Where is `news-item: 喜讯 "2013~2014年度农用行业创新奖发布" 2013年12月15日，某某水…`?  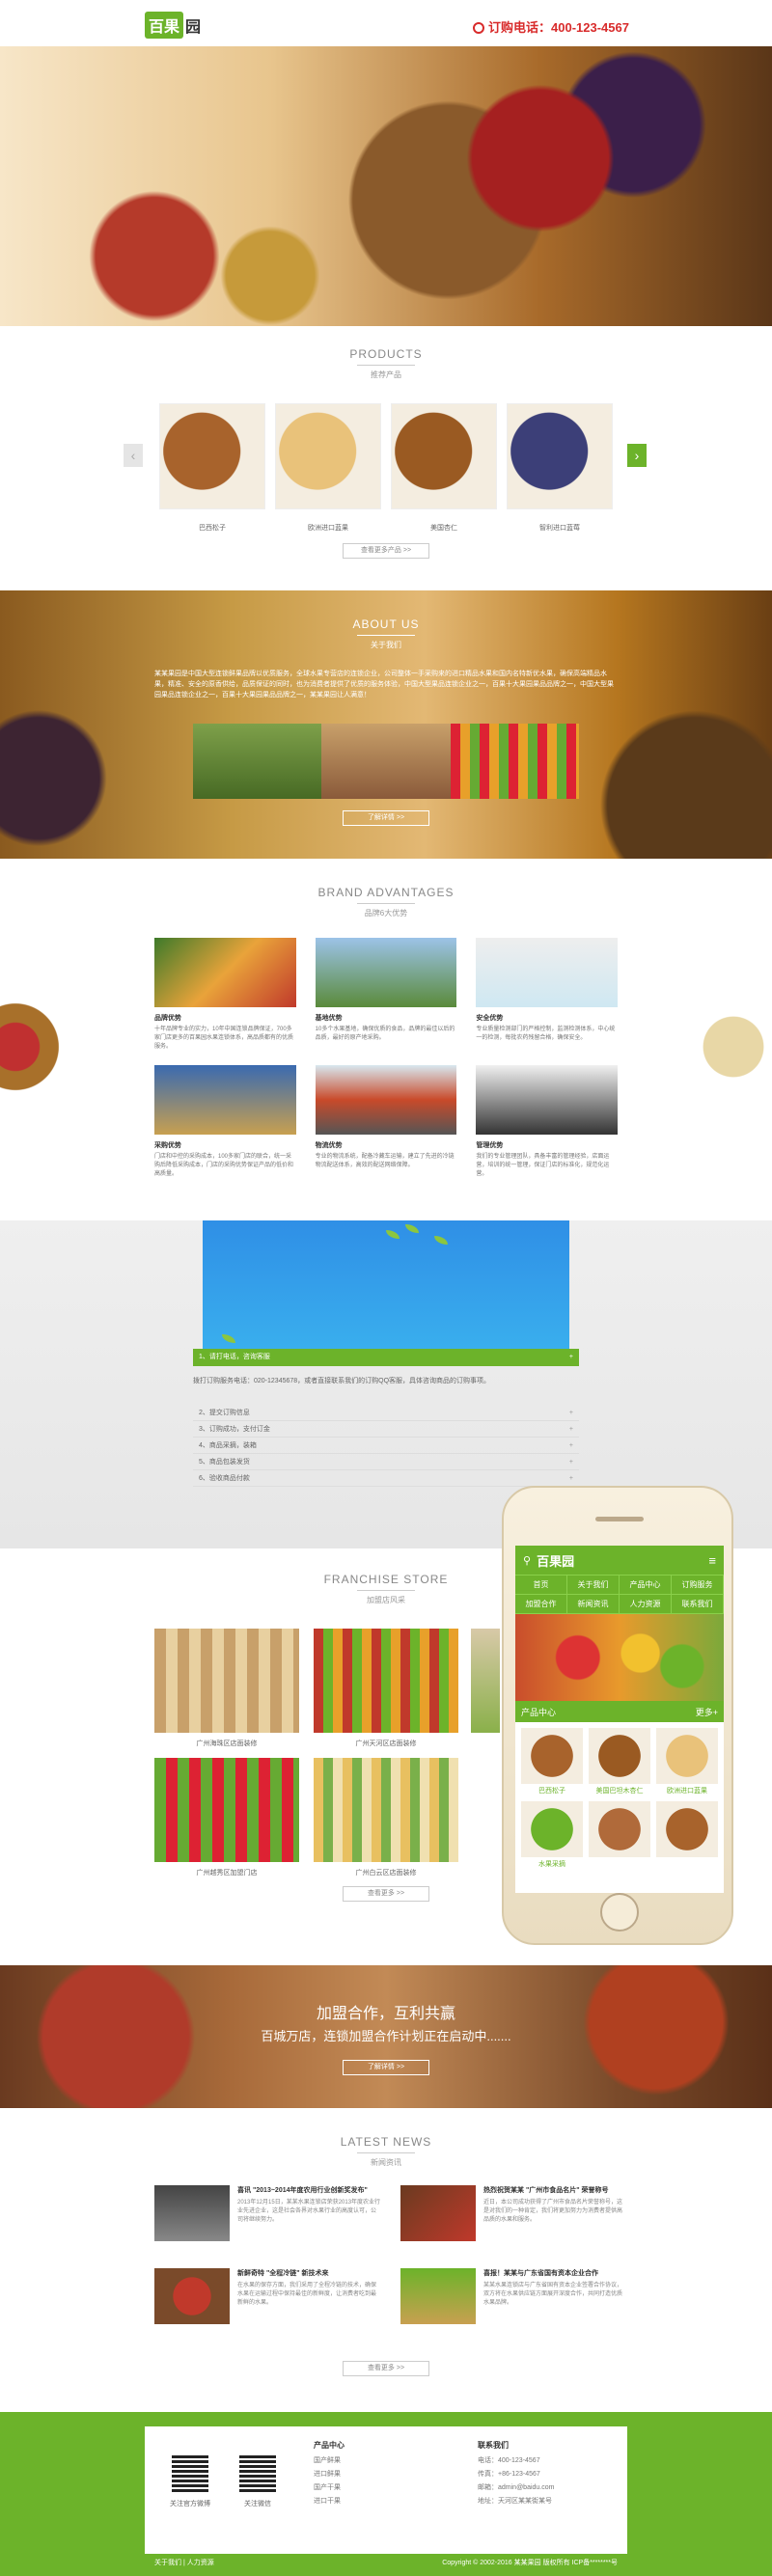 news-item: 喜讯 "2013~2014年度农用行业创新奖发布" 2013年12月15日，某某水… is located at coordinates (267, 2213).